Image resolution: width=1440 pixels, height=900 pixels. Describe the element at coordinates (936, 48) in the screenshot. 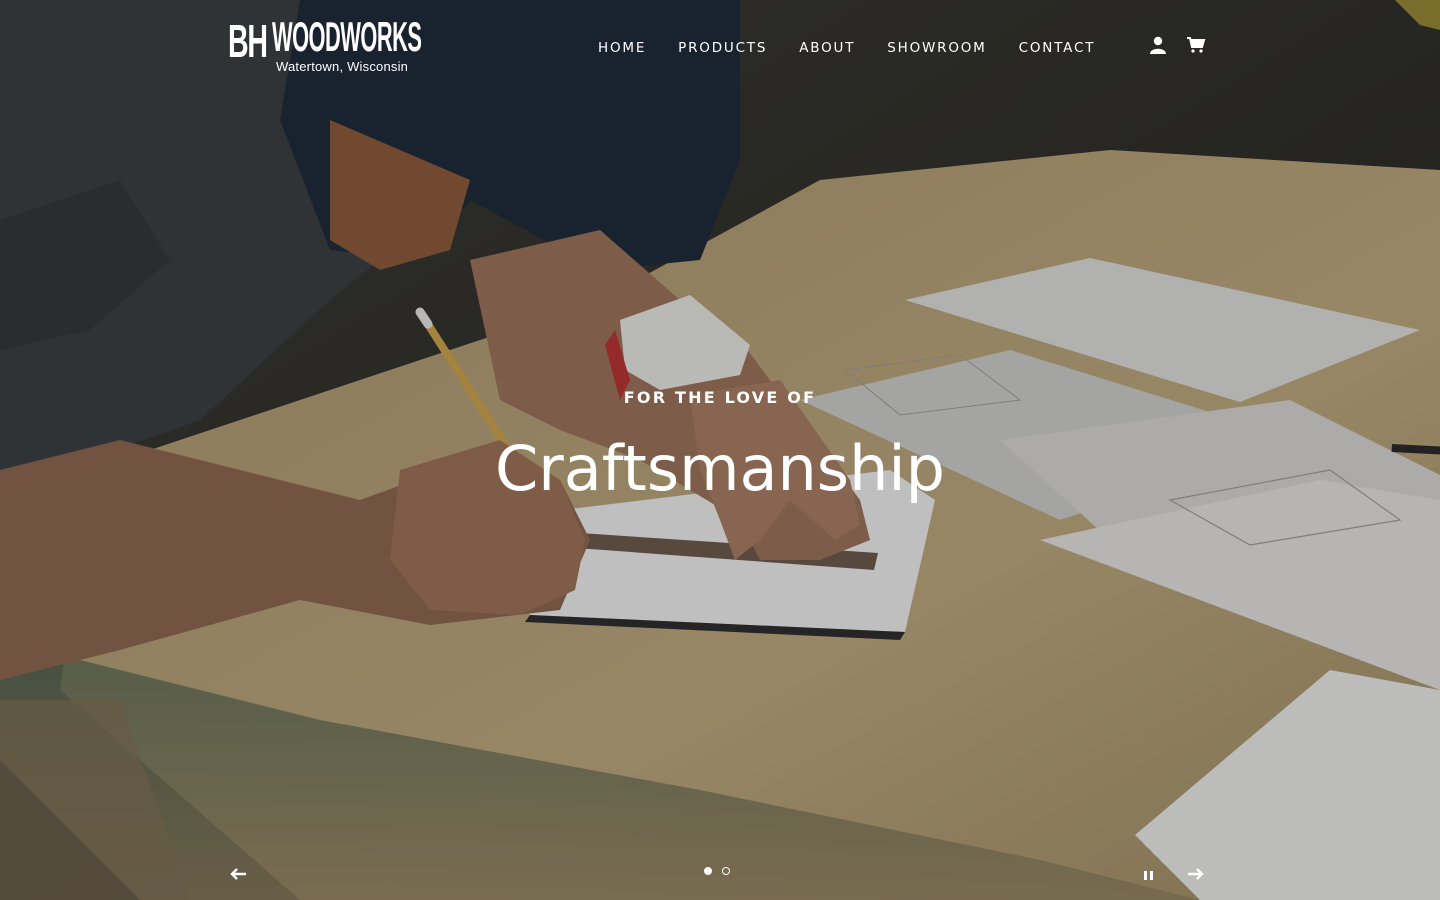

I see `nav-item-showroom: SHOWROOM` at that location.